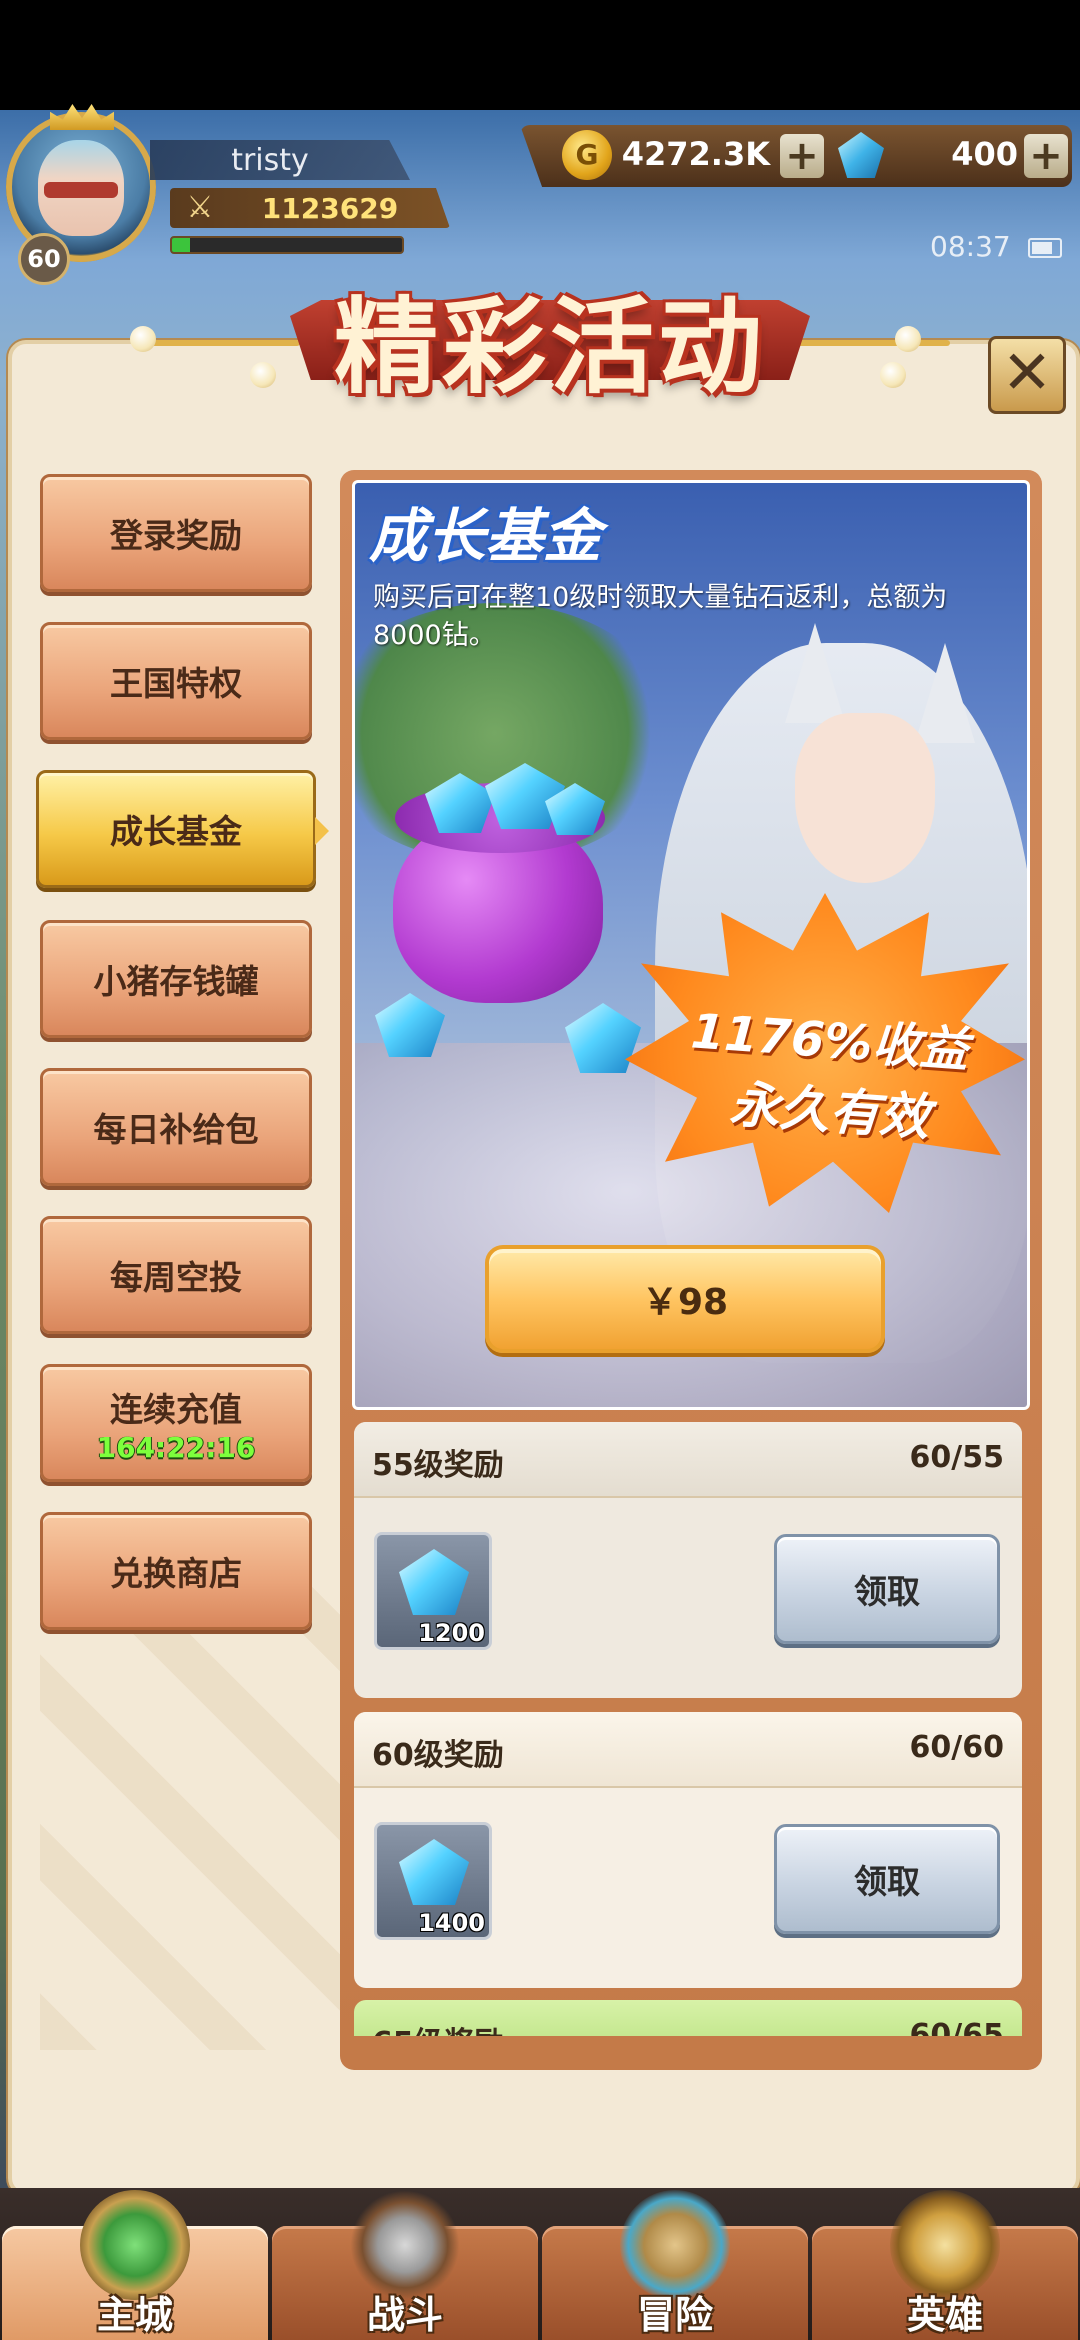 The image size is (1080, 2340). I want to click on sidebar-item-consecutive-recharge: 连续充值 164:22:16, so click(176, 1423).